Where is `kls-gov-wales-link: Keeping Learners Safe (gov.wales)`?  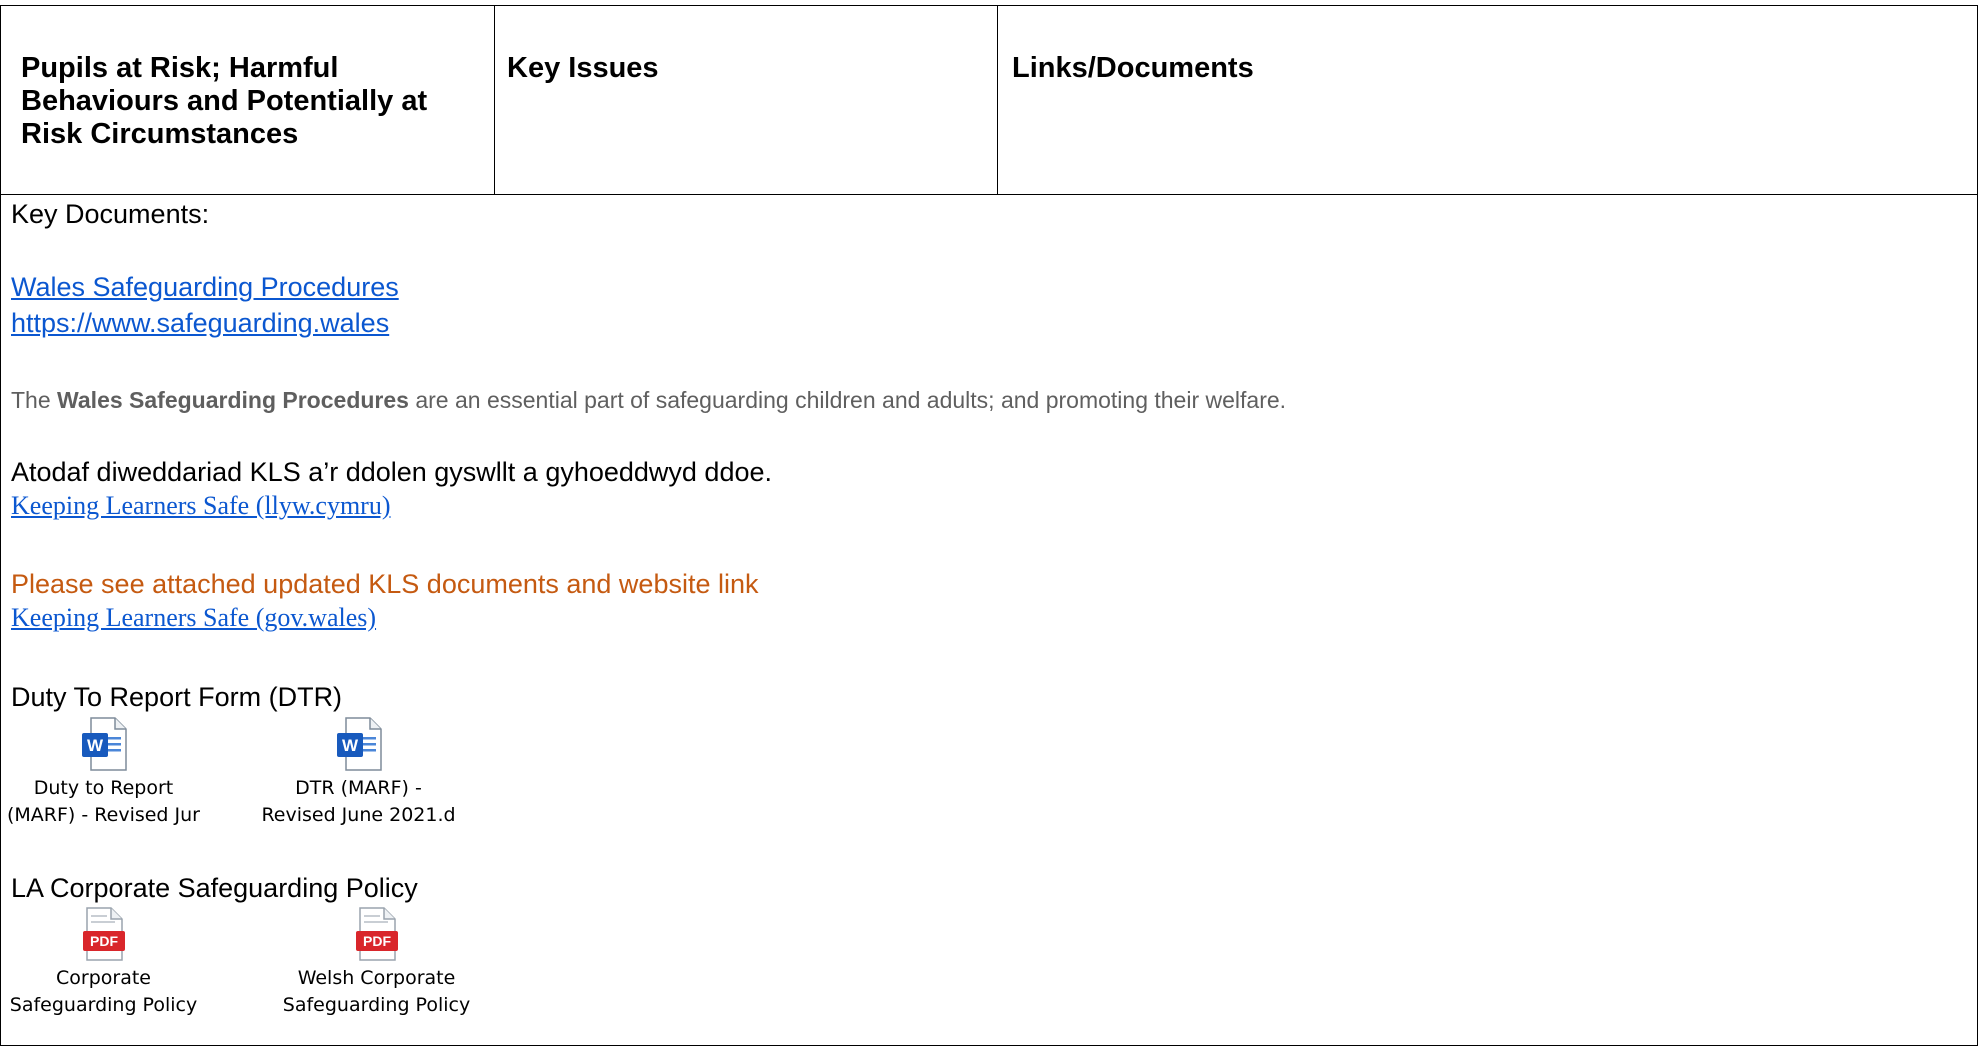
kls-gov-wales-link: Keeping Learners Safe (gov.wales) is located at coordinates (385, 618).